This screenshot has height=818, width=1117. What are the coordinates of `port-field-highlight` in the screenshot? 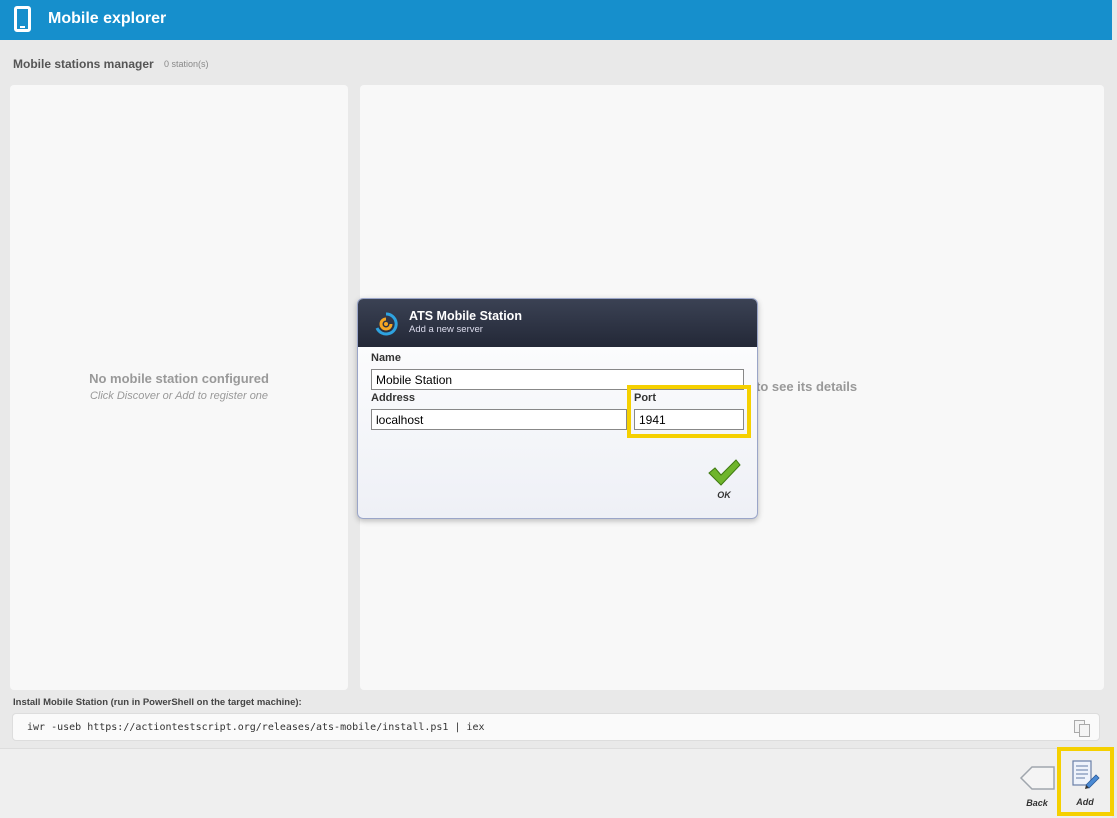 It's located at (689, 411).